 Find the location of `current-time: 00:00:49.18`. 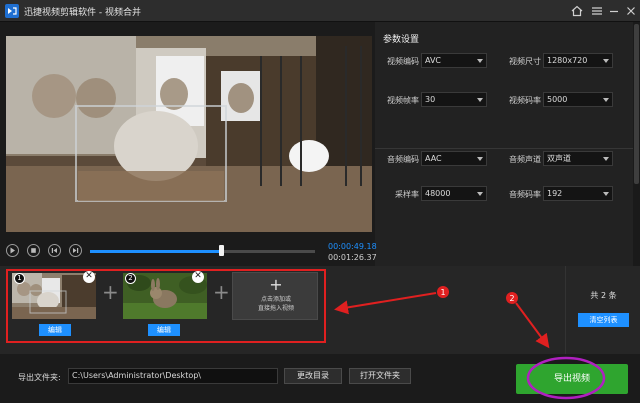

current-time: 00:00:49.18 is located at coordinates (352, 246).